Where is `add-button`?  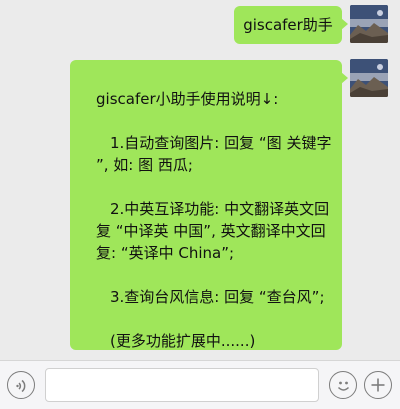
add-button is located at coordinates (378, 385).